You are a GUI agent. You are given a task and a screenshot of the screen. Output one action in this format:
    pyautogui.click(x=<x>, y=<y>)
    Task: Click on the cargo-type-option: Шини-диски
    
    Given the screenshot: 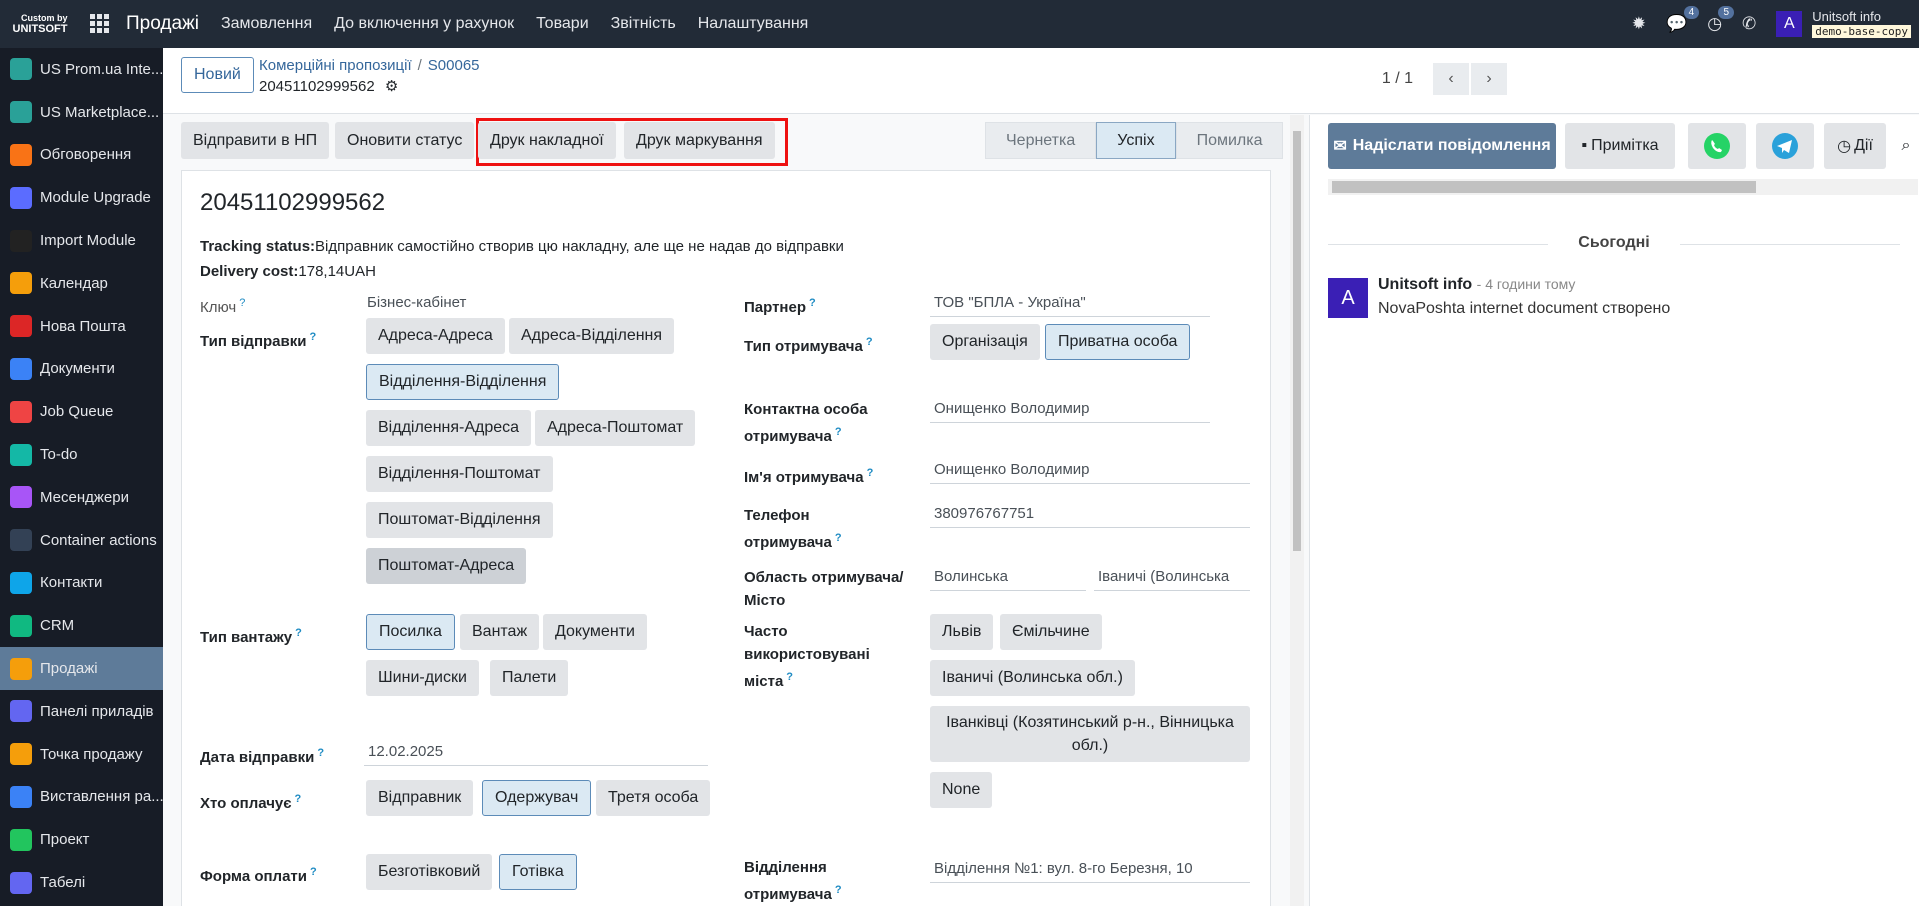 What is the action you would take?
    pyautogui.click(x=422, y=678)
    